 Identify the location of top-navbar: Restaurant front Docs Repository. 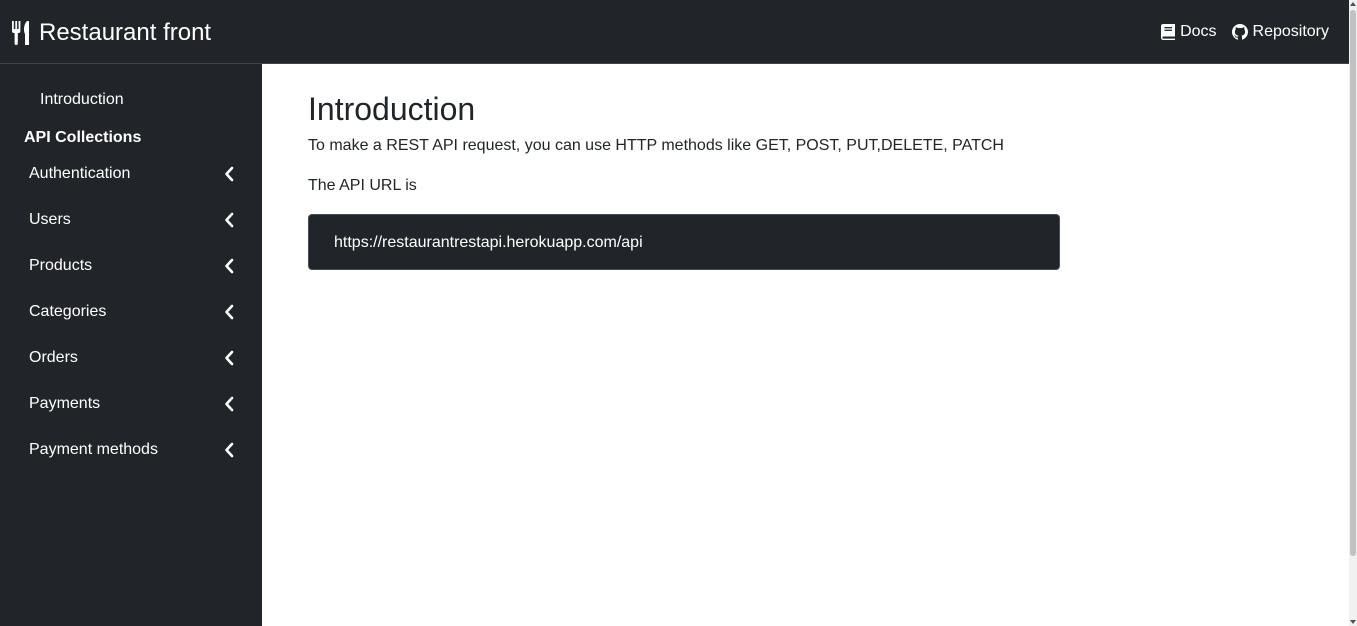
(674, 32).